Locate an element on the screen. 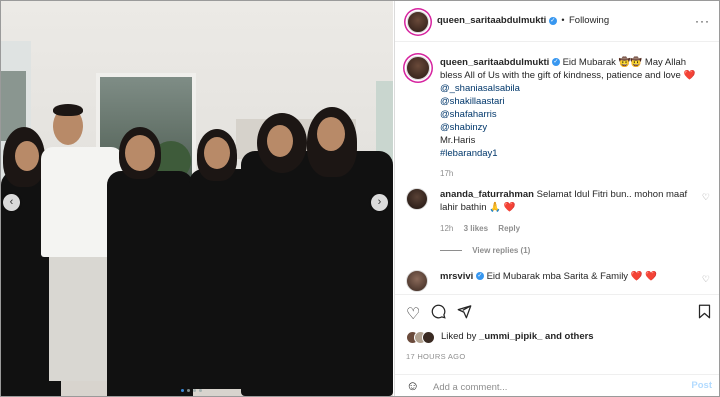 The width and height of the screenshot is (720, 397). view-replies-label: View replies (1) is located at coordinates (501, 250).